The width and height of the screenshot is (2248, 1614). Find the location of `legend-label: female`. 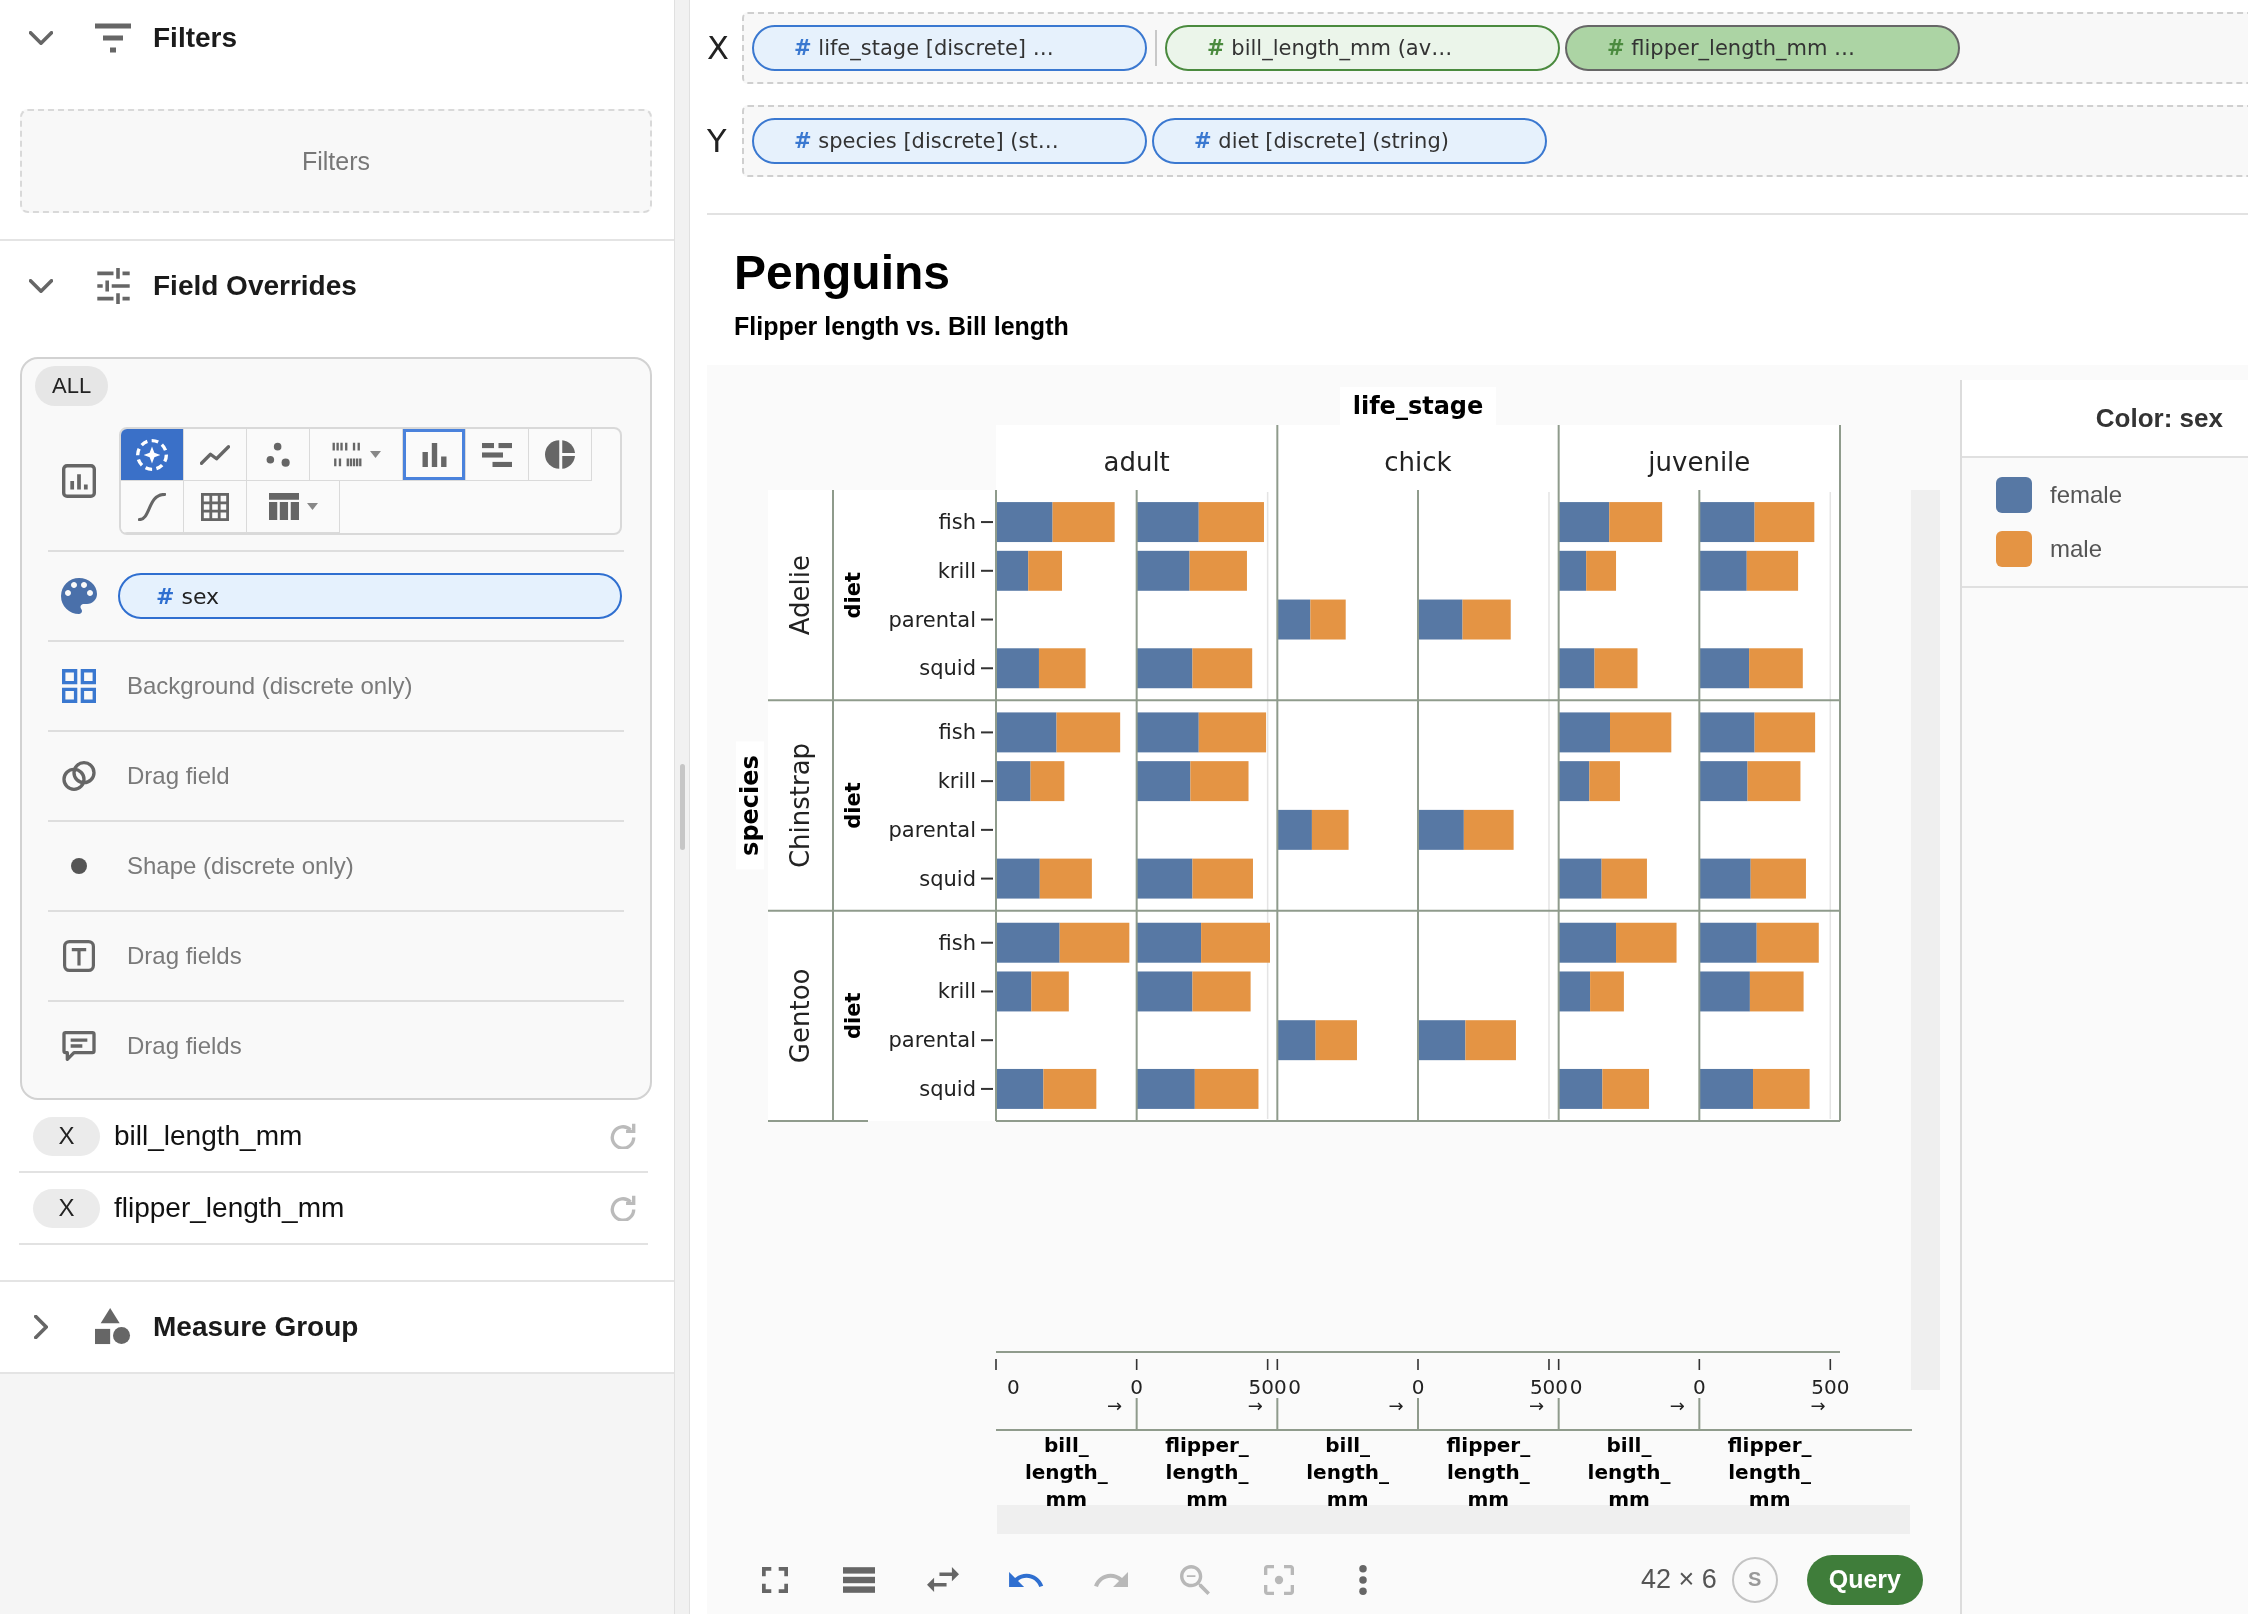

legend-label: female is located at coordinates (2086, 495).